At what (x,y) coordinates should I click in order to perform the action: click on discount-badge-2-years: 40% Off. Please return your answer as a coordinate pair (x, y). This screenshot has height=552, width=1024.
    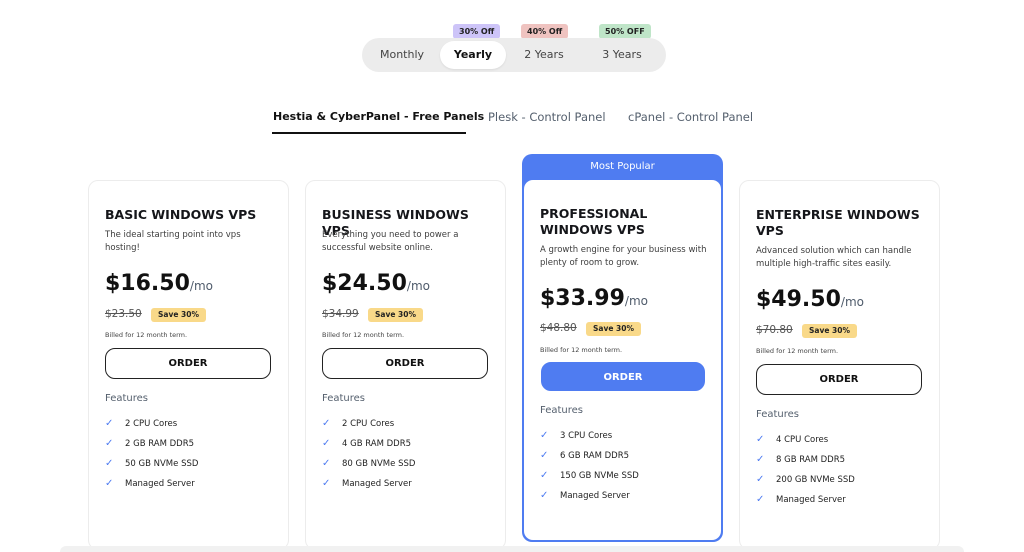
    Looking at the image, I should click on (545, 31).